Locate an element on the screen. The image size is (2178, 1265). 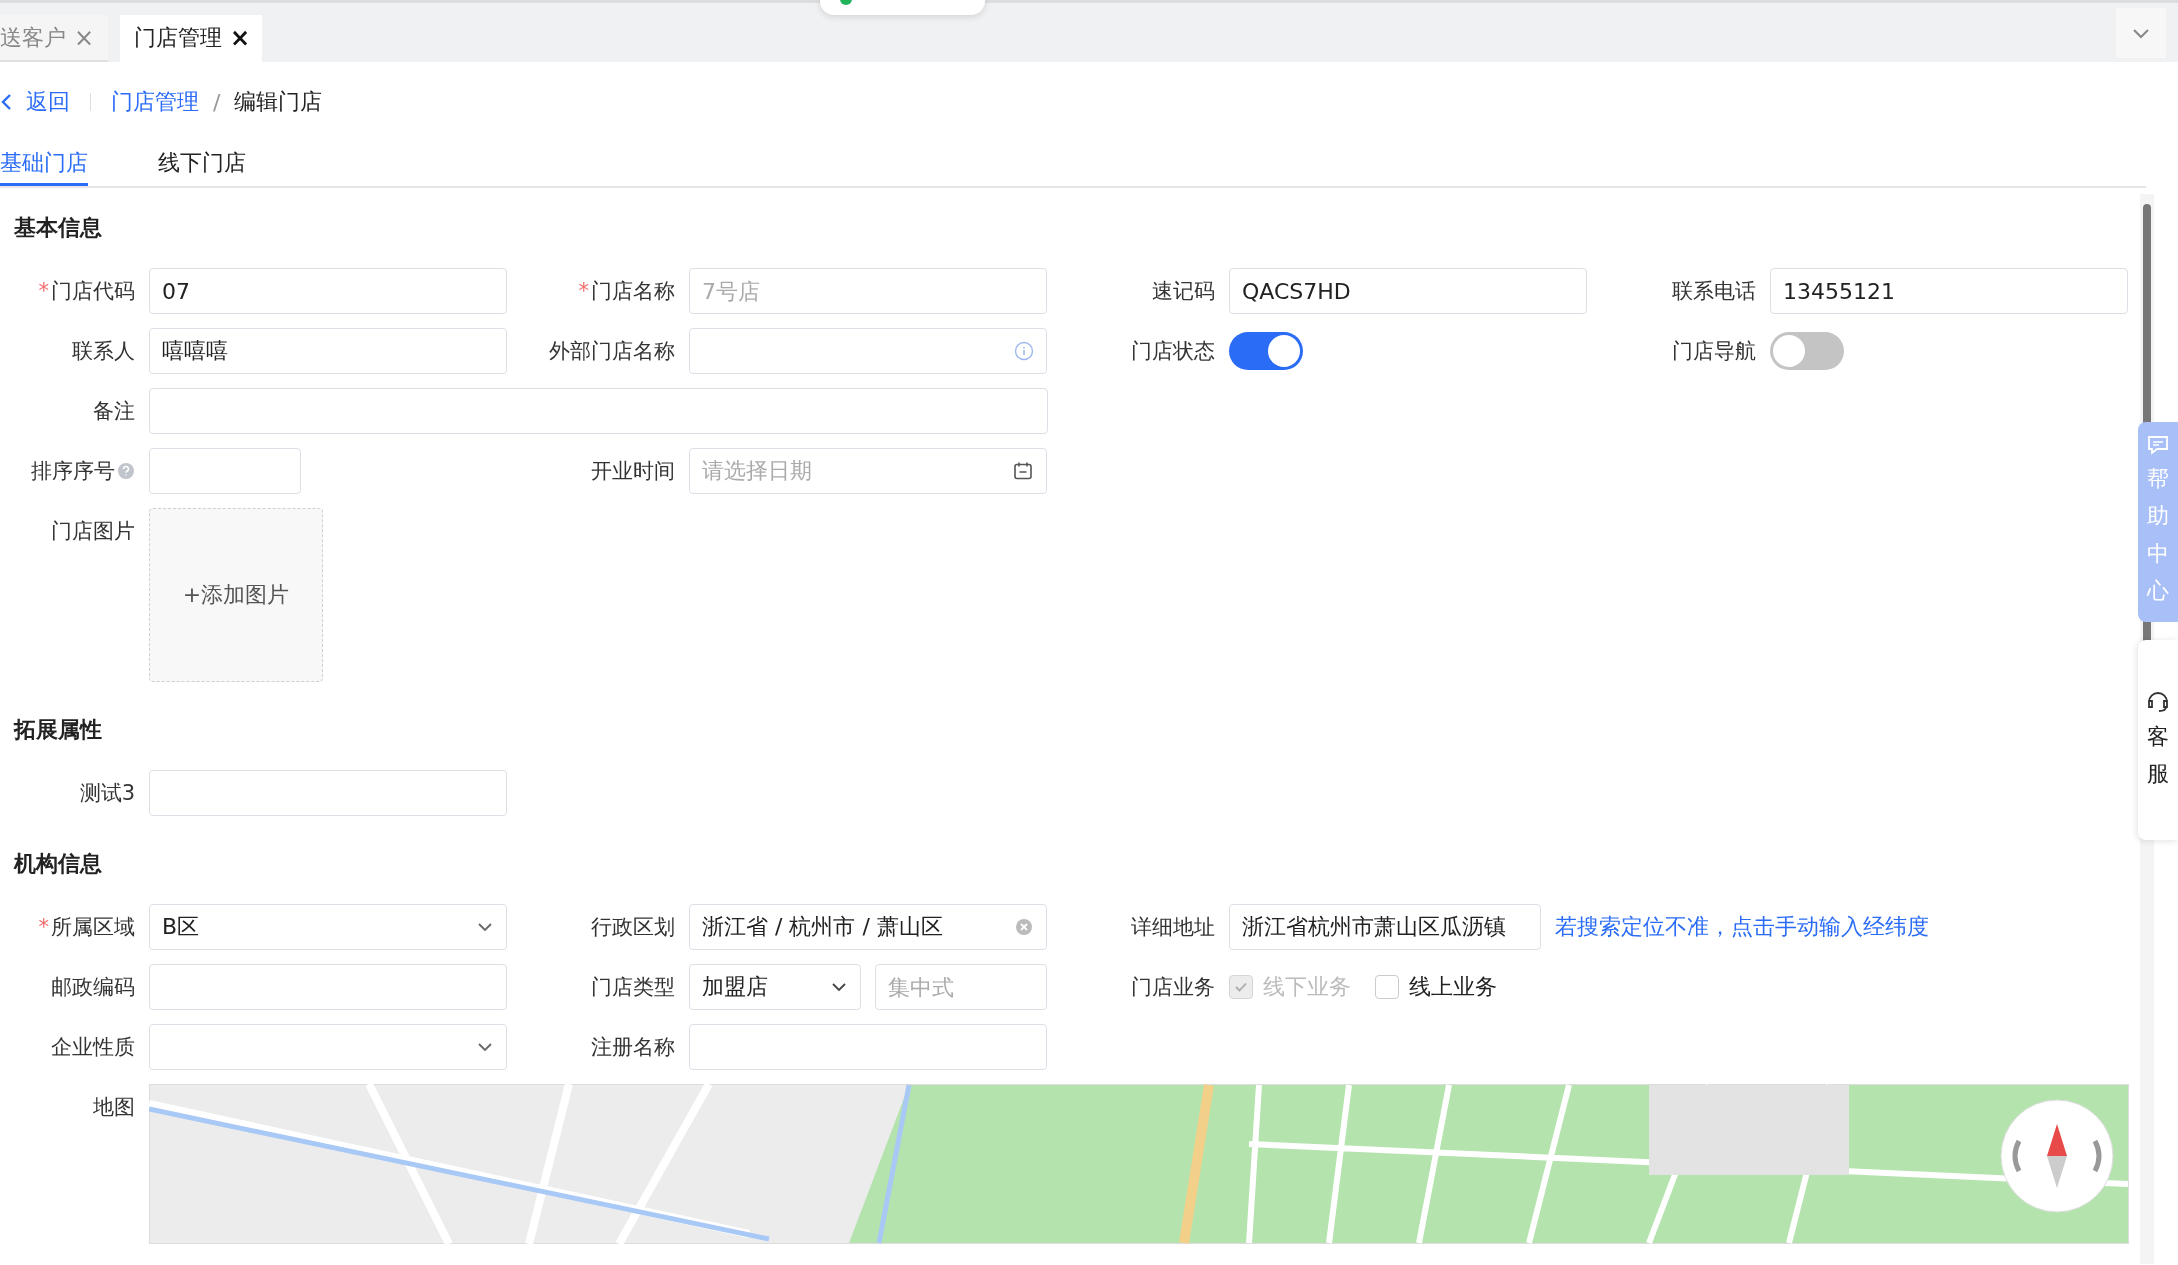
select-field: 加盟店 is located at coordinates (775, 987).